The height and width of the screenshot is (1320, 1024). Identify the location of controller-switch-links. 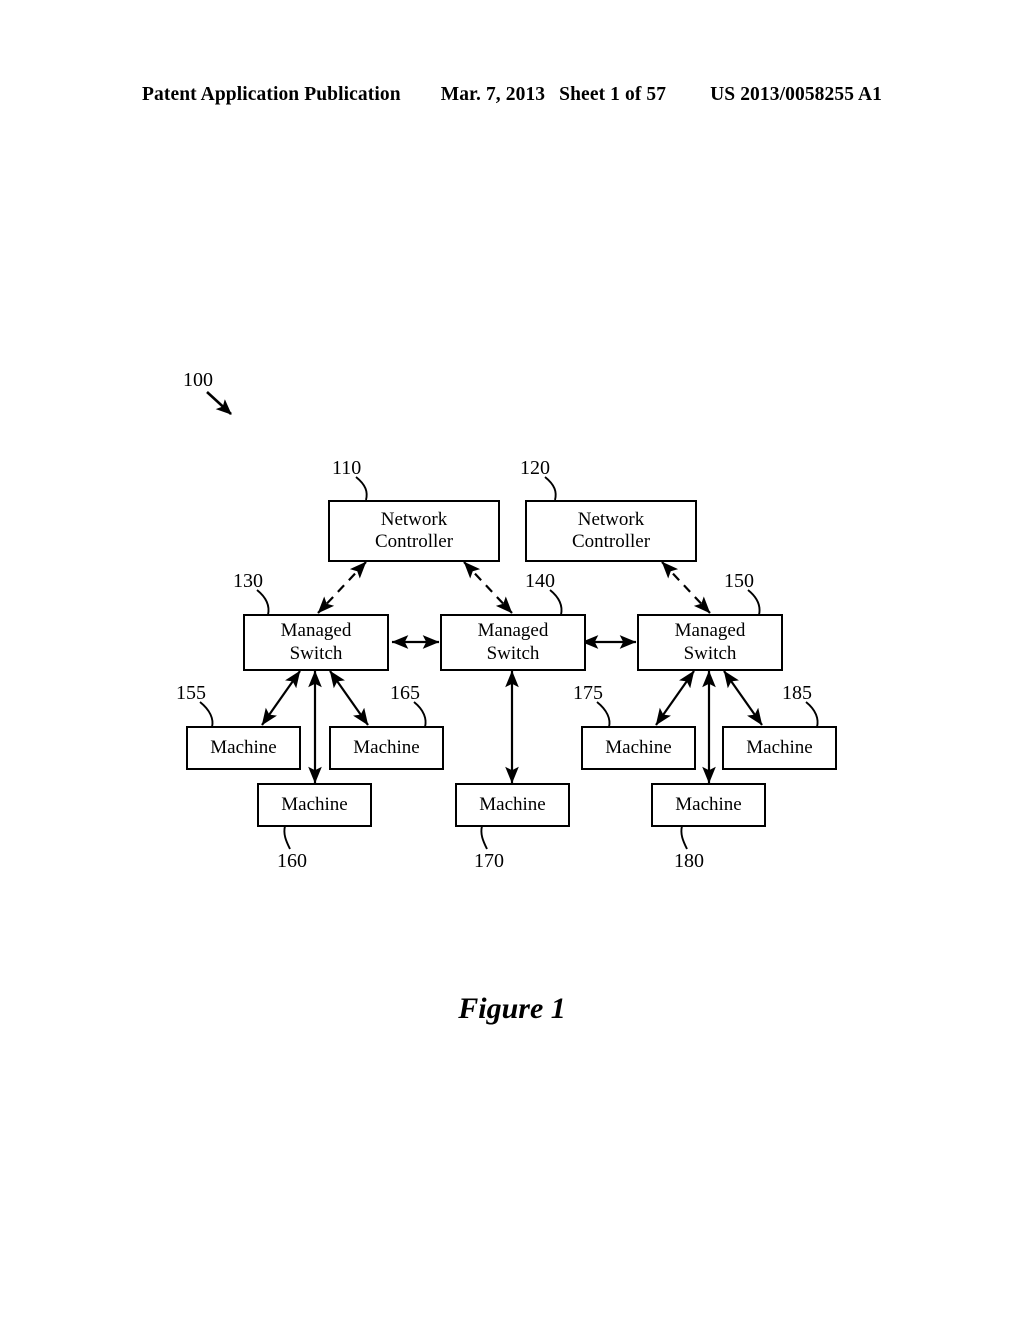
(514, 587).